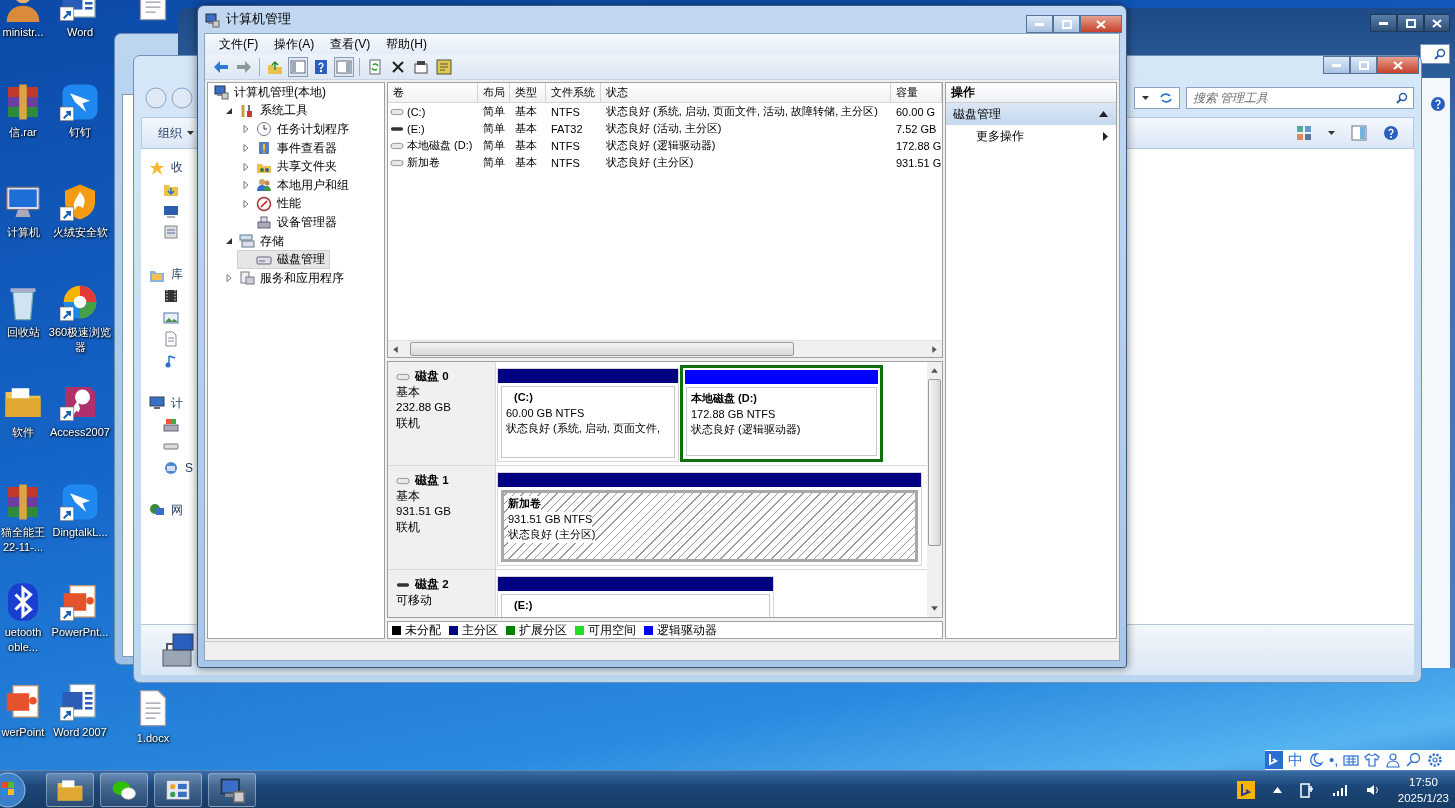 Image resolution: width=1455 pixels, height=808 pixels. I want to click on partition: 本地磁盘 (D:) 172.88 GB NTFS 状态良好 (逻辑驱动器), so click(781, 413).